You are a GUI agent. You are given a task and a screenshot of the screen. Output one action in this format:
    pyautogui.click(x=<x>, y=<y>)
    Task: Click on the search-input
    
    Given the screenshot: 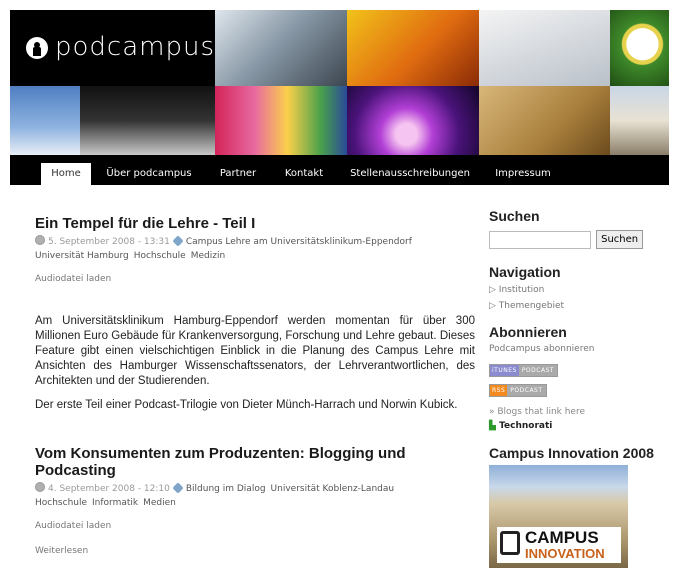 What is the action you would take?
    pyautogui.click(x=540, y=239)
    